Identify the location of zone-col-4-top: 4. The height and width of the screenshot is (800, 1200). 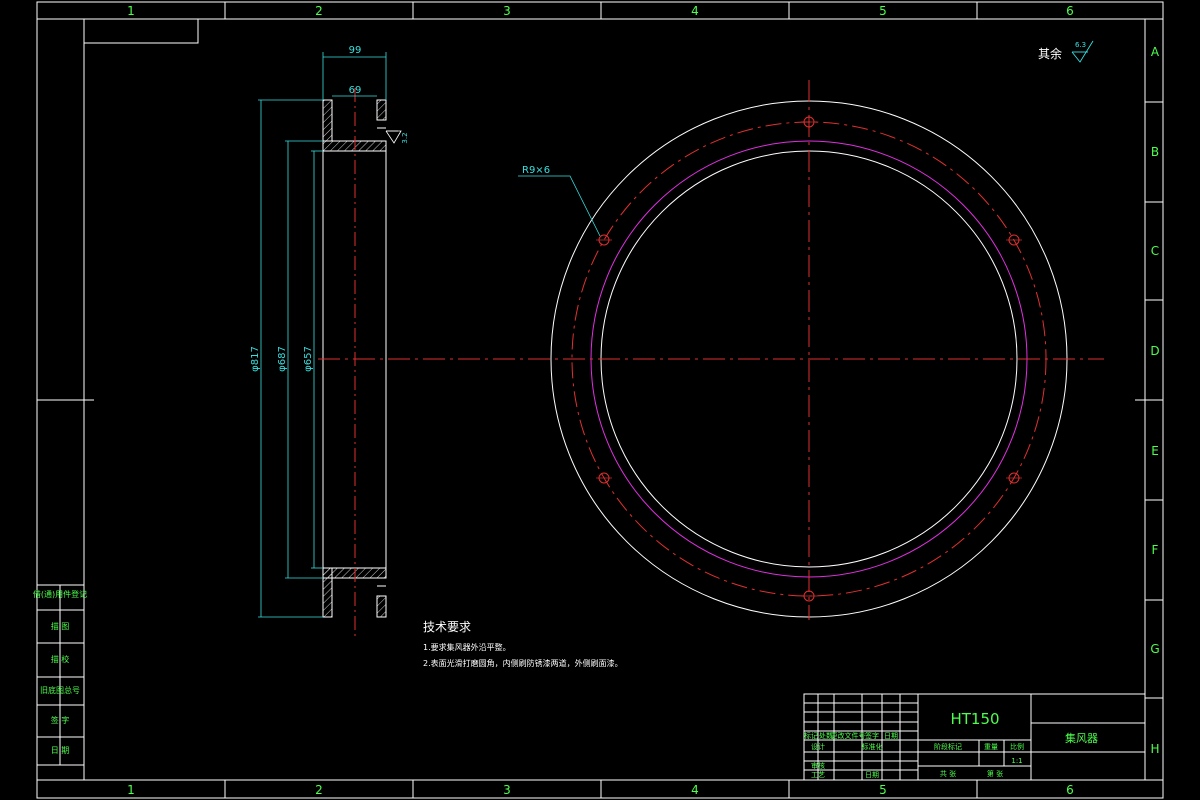
(695, 11).